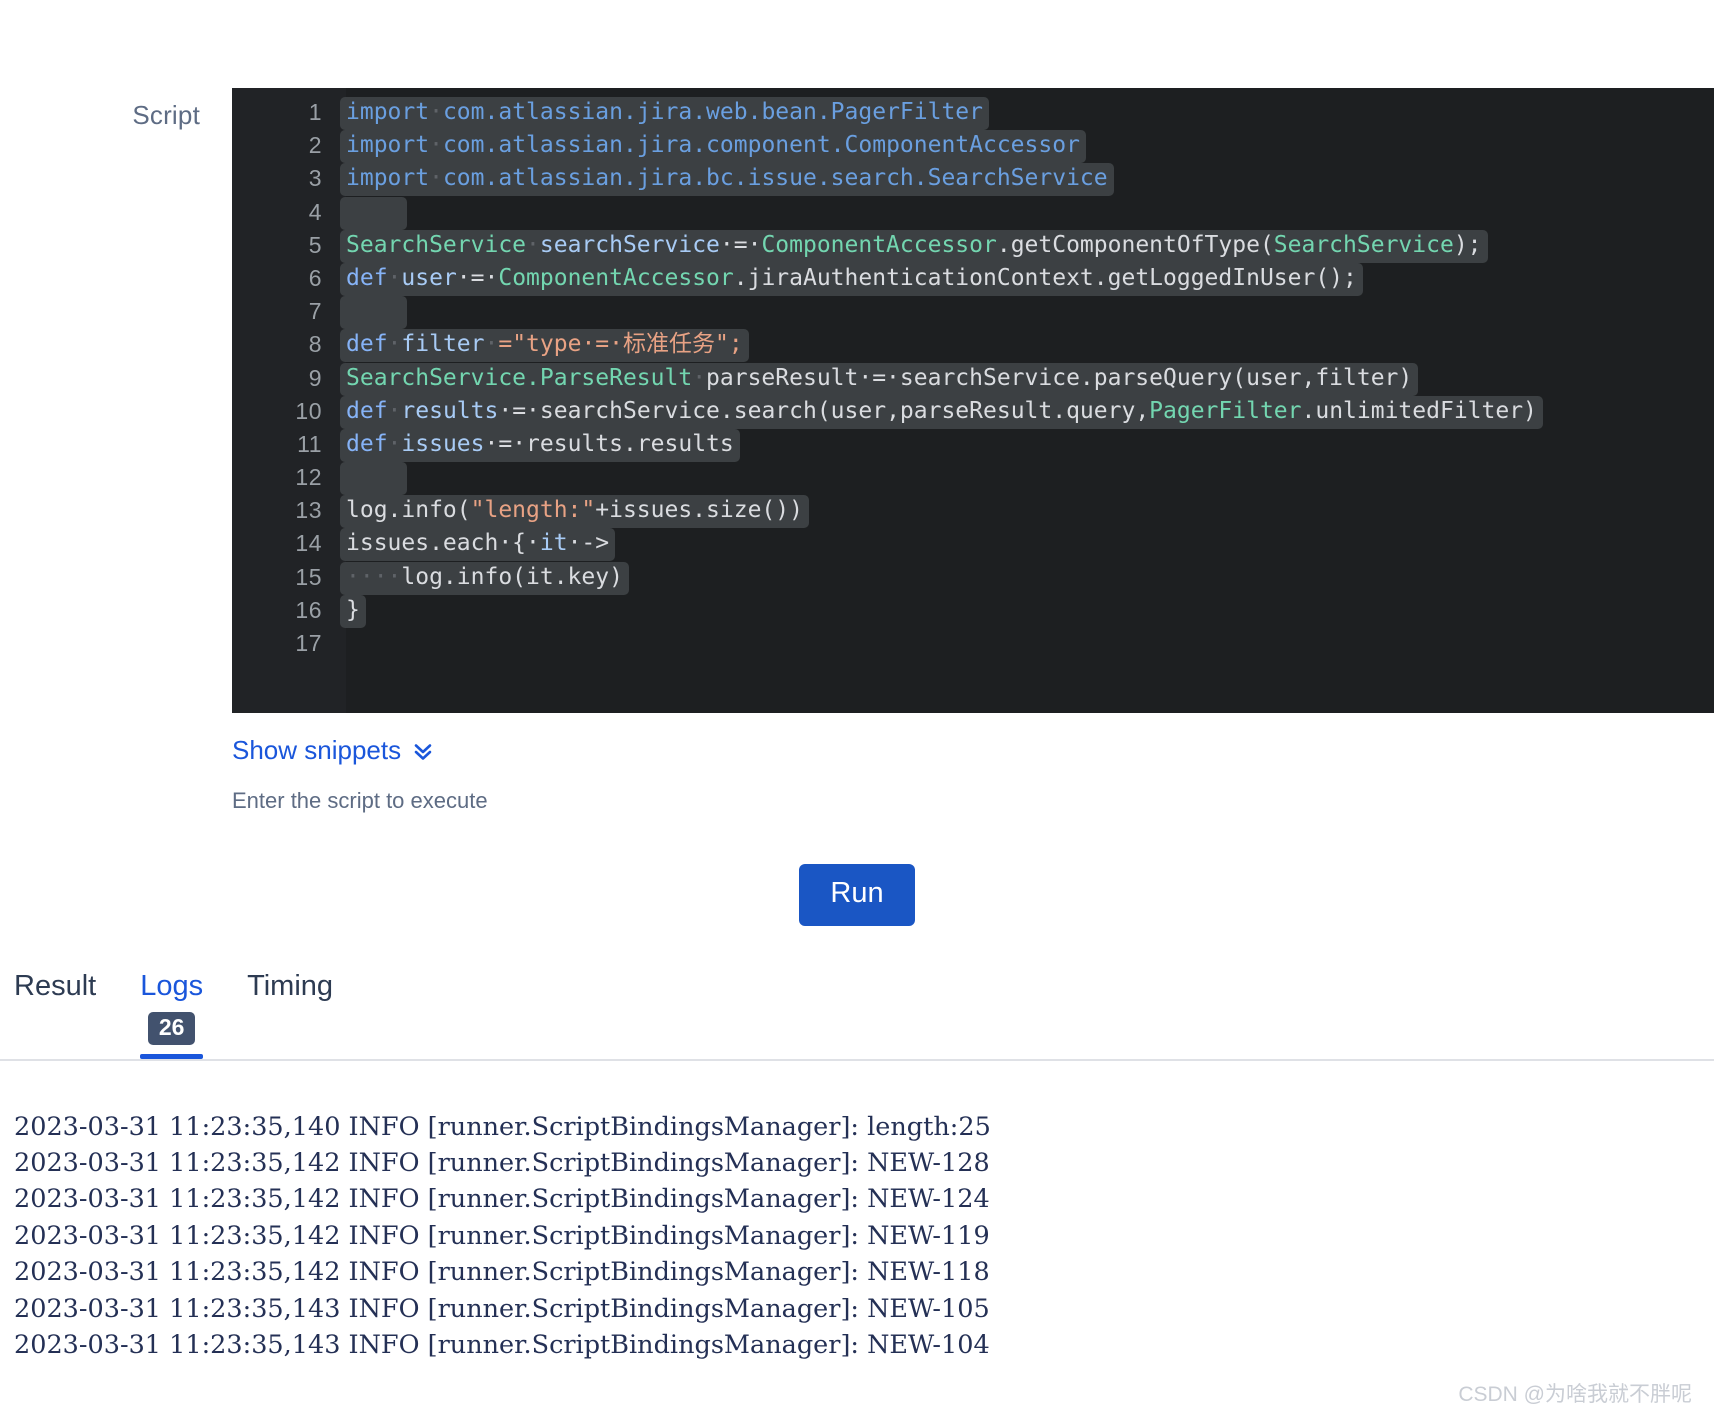 The height and width of the screenshot is (1422, 1714). What do you see at coordinates (315, 211) in the screenshot?
I see `line-number: 4` at bounding box center [315, 211].